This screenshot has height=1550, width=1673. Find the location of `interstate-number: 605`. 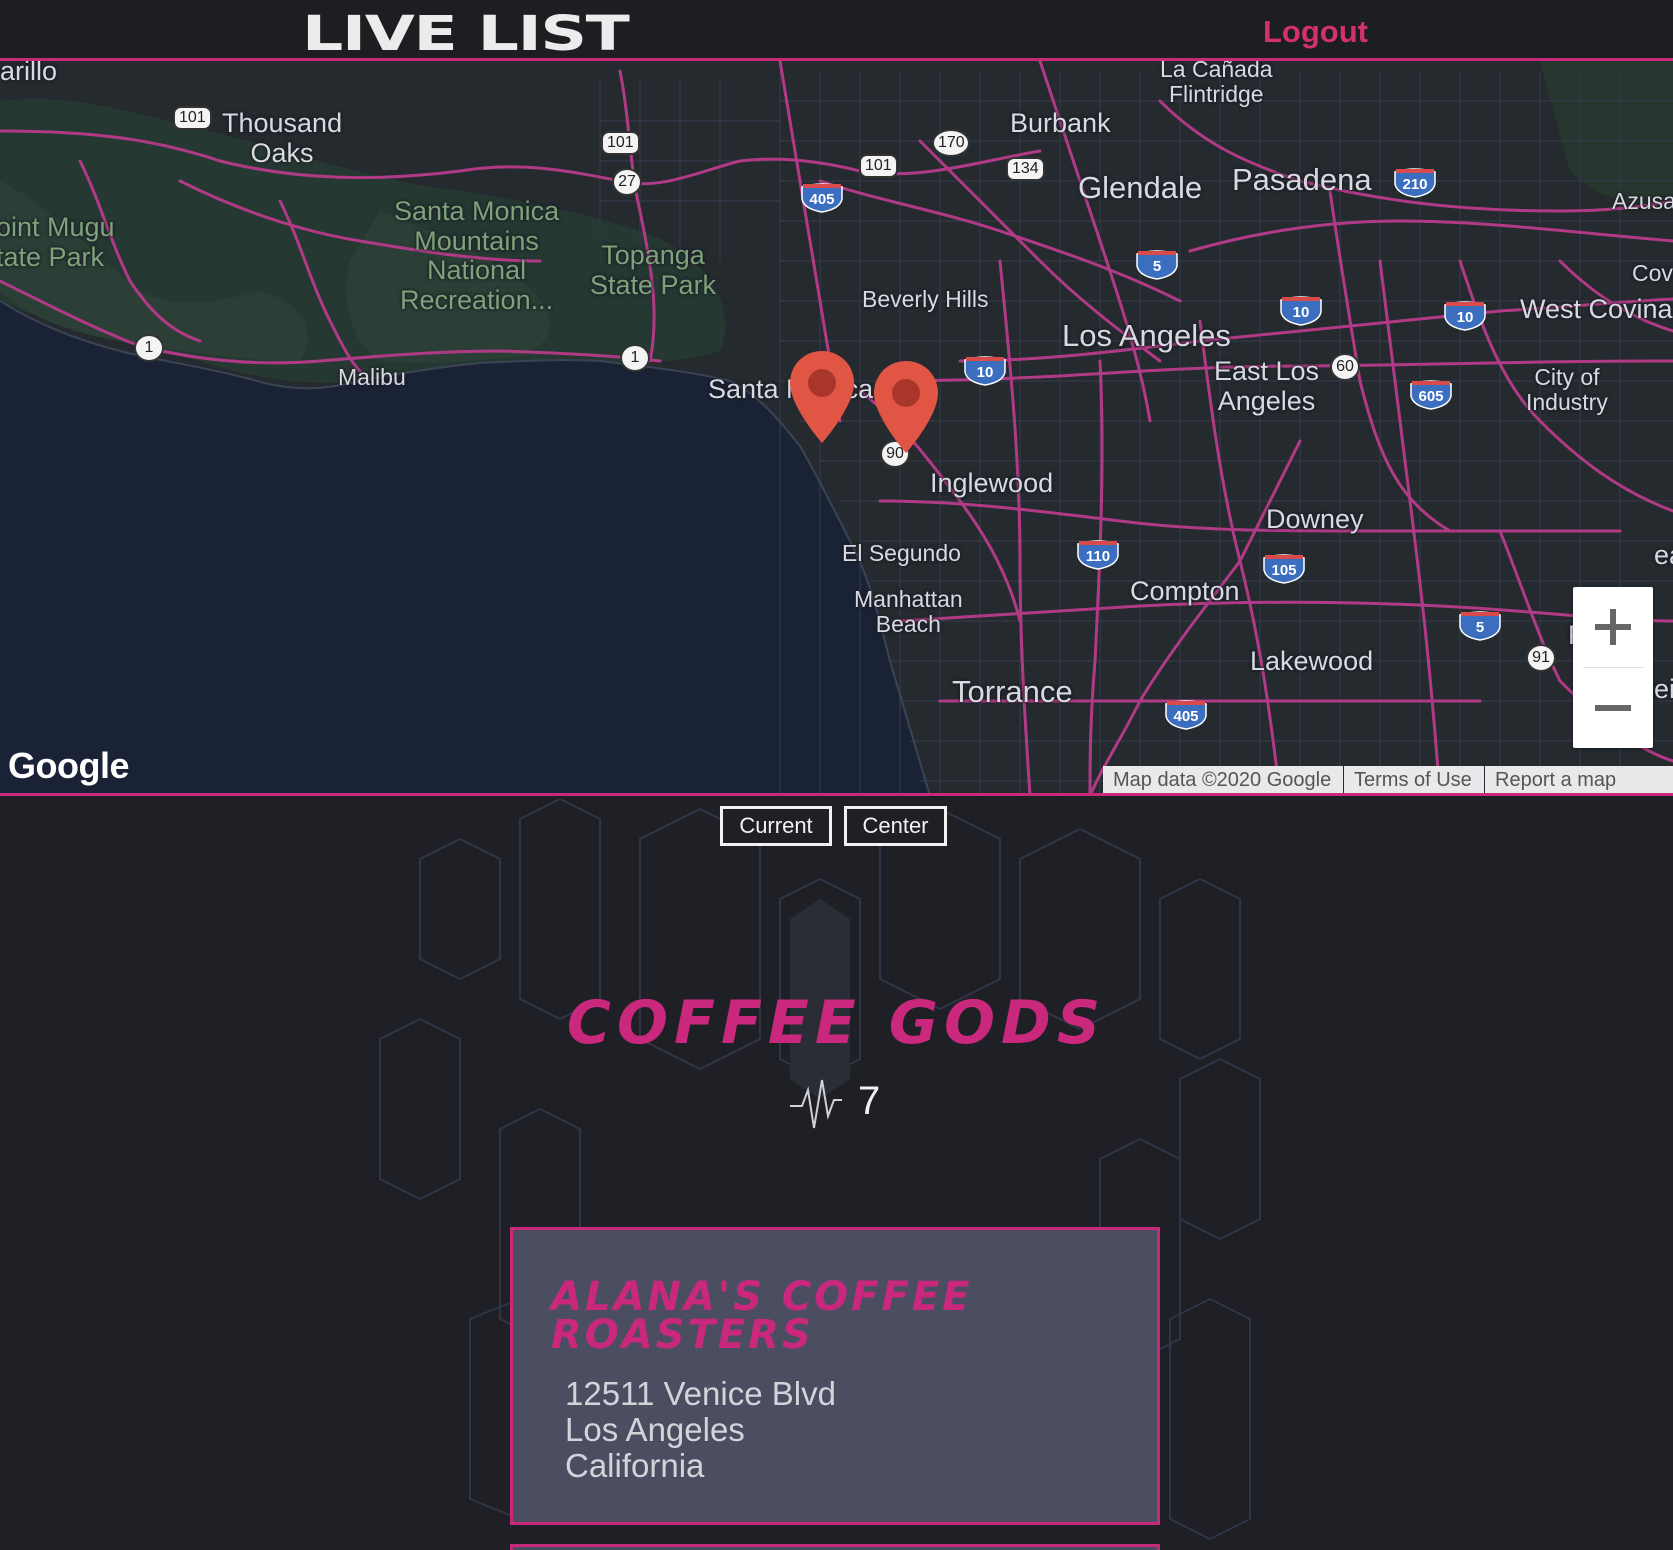

interstate-number: 605 is located at coordinates (1430, 396).